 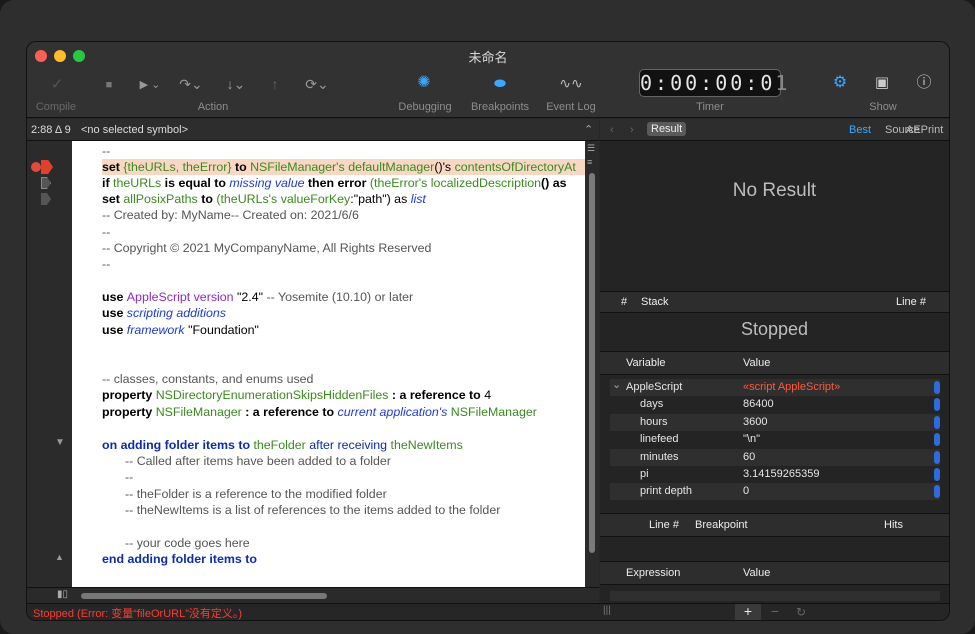 I want to click on stack-line-column: Line #, so click(x=911, y=302).